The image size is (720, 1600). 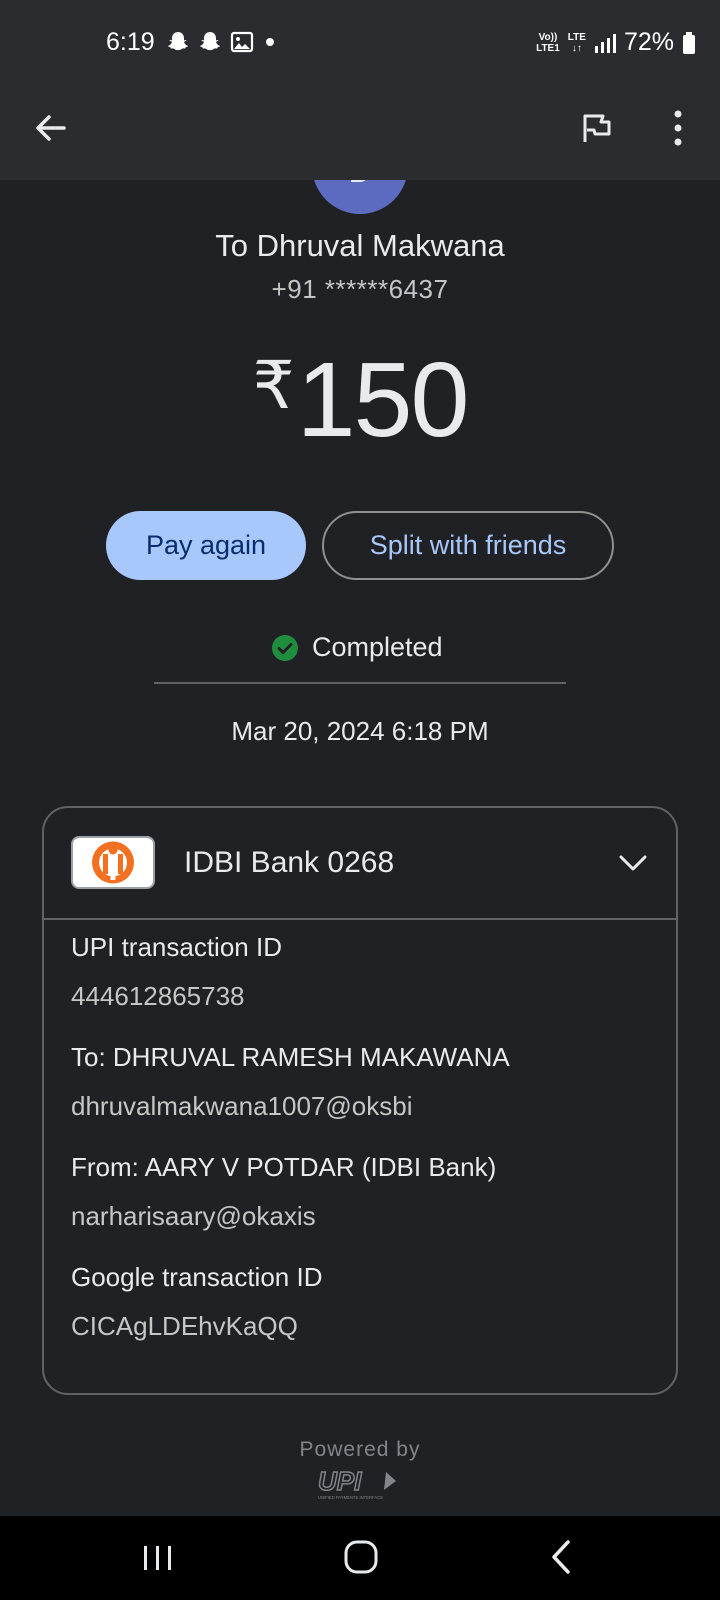 What do you see at coordinates (360, 245) in the screenshot?
I see `recipient-name: To Dhruval Makwana` at bounding box center [360, 245].